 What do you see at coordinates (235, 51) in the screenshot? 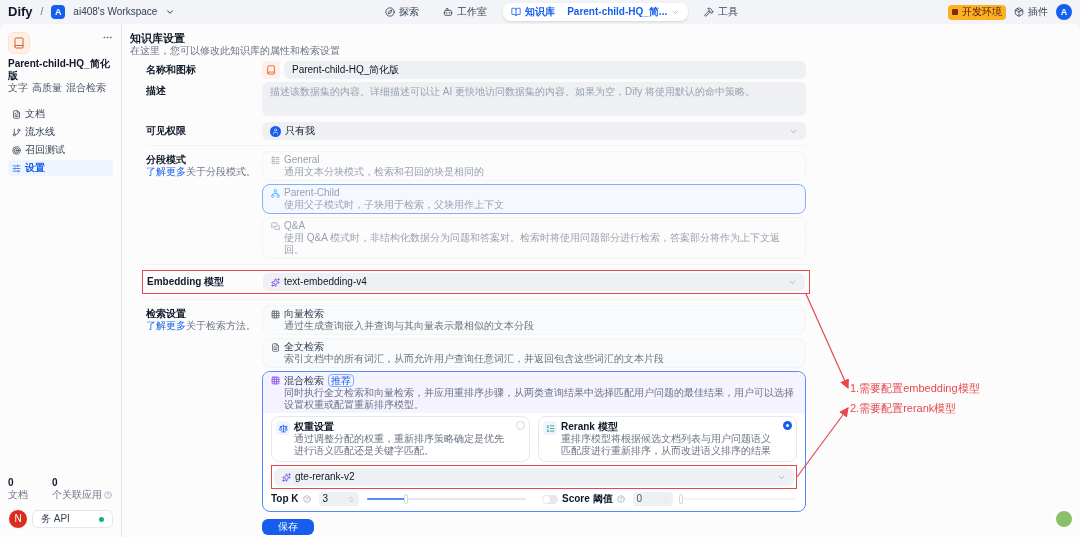
I see `page-subtitle: 在这里，您可以修改此知识库的属性和检索设置` at bounding box center [235, 51].